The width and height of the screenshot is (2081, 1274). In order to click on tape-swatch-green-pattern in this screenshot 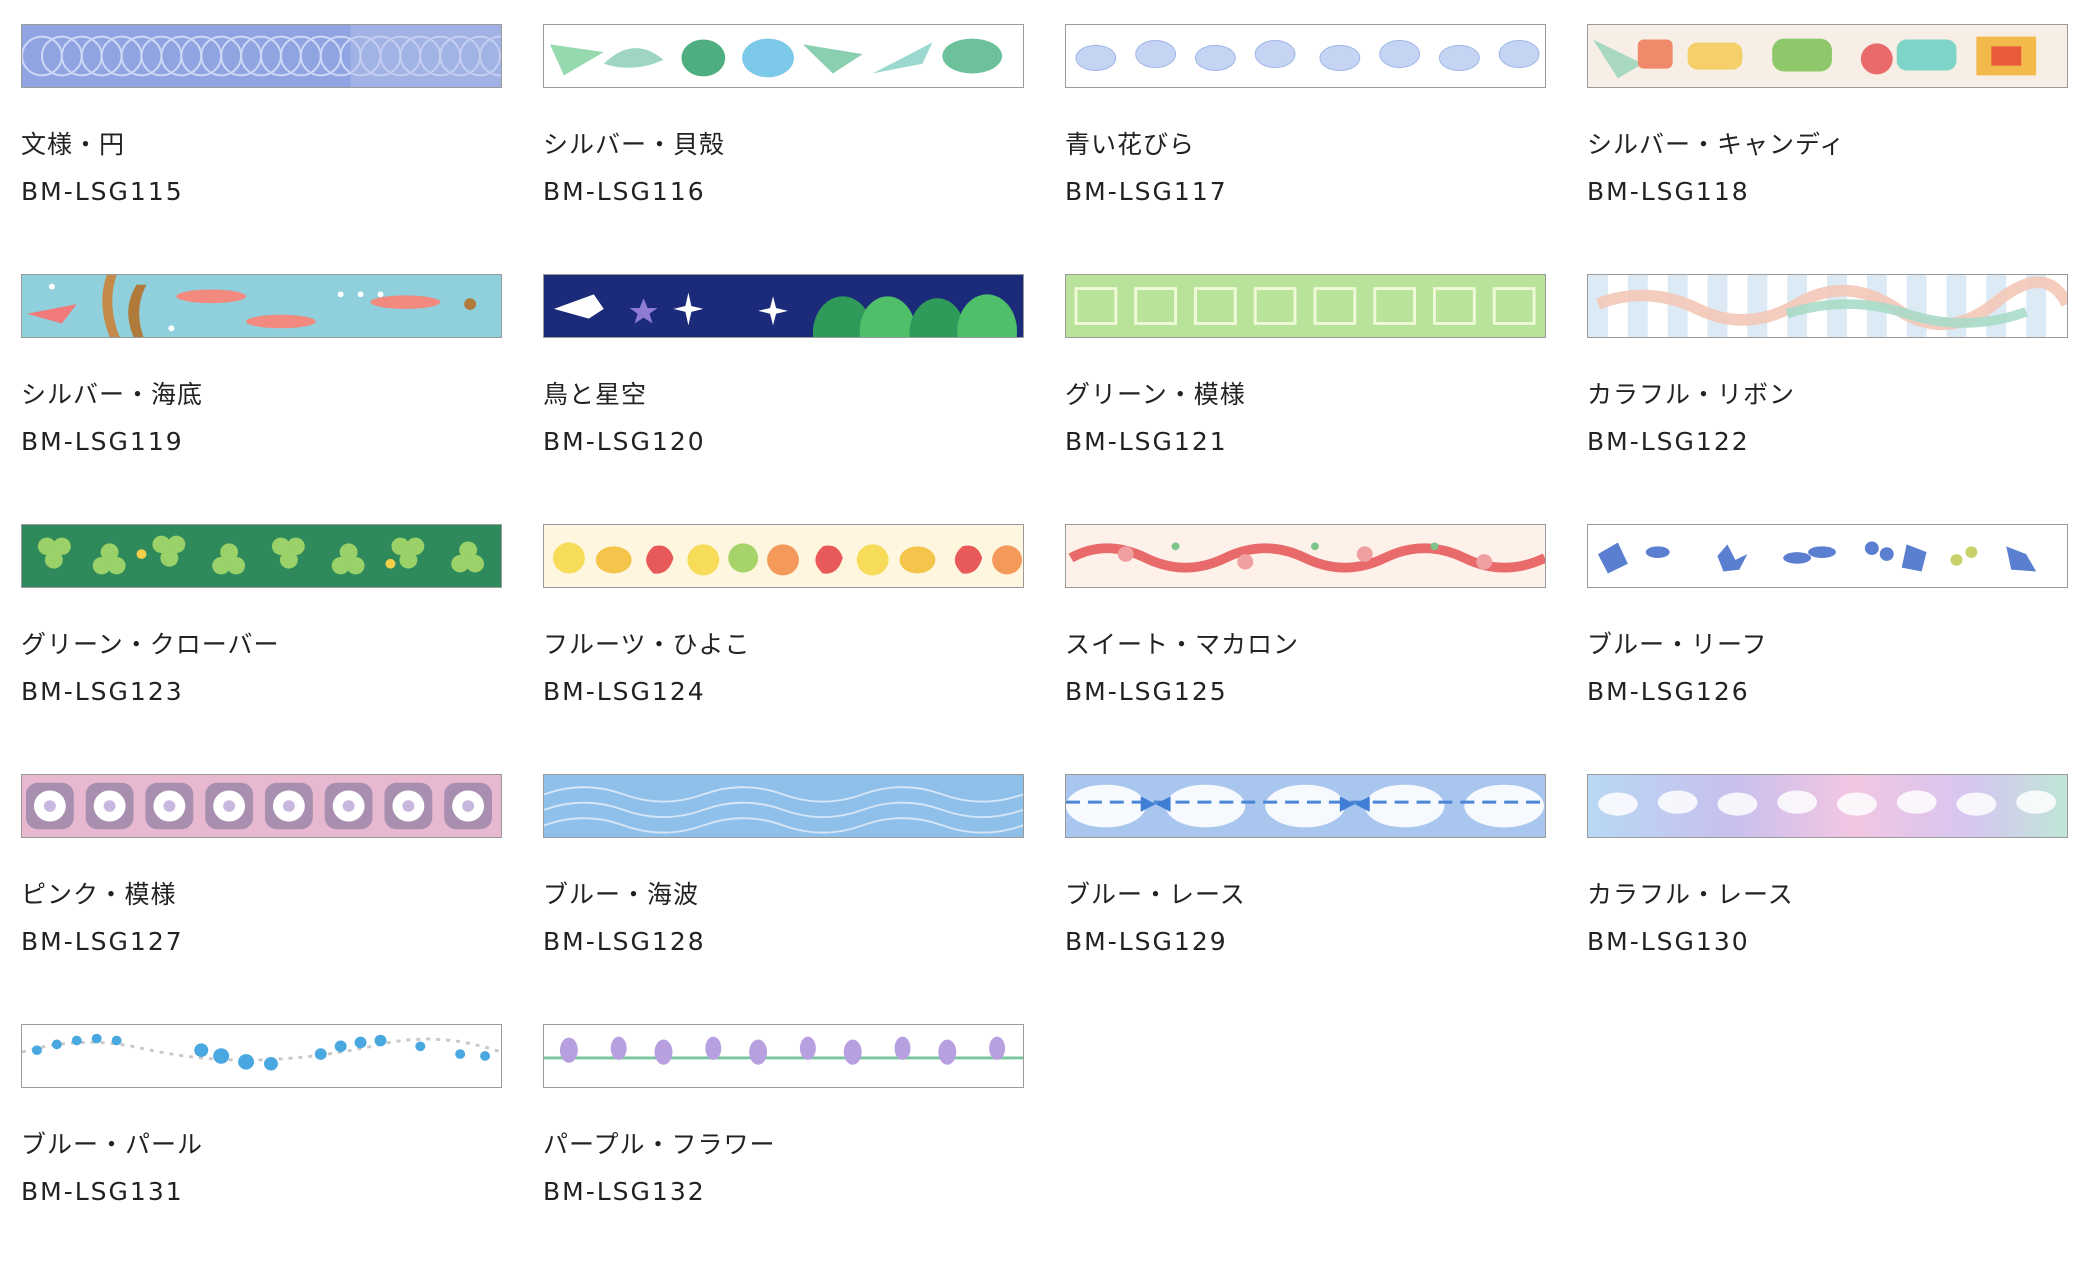, I will do `click(1305, 306)`.